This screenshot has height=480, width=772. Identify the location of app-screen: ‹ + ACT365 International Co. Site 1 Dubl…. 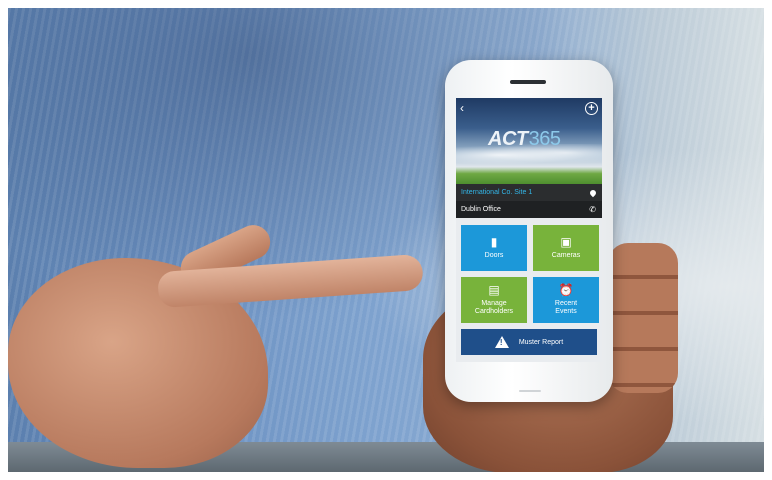
(529, 230).